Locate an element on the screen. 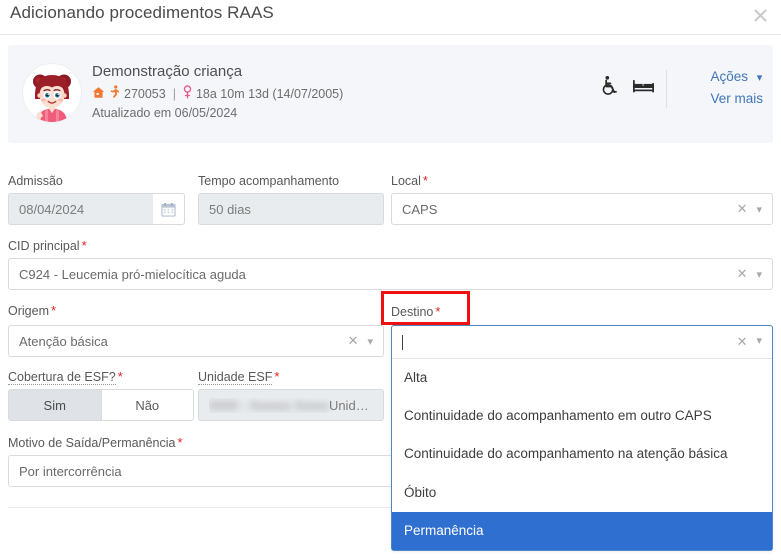 This screenshot has width=781, height=560. avatar is located at coordinates (52, 93).